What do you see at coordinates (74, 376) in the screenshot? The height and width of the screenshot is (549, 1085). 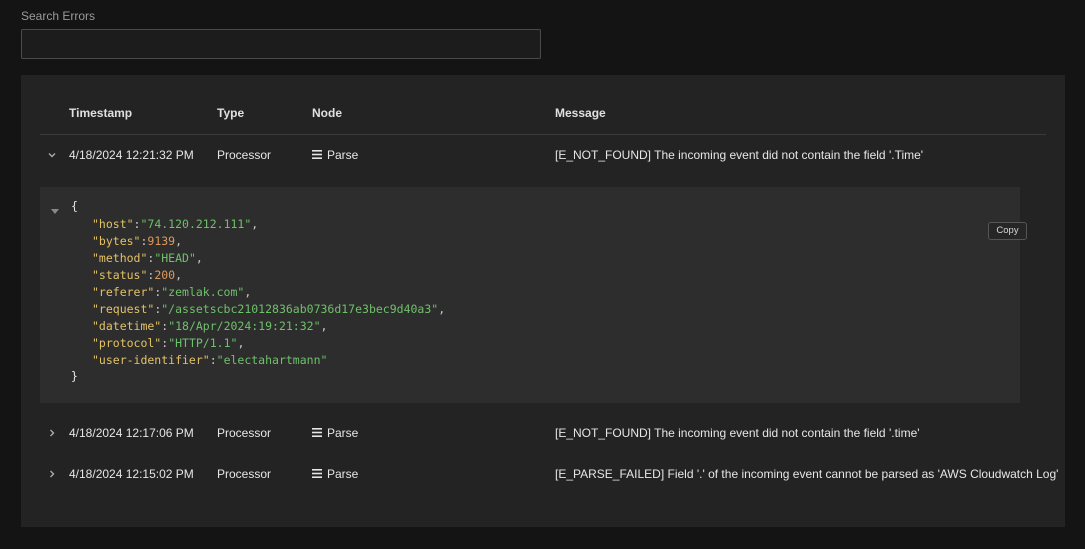 I see `json-close-brace: }` at bounding box center [74, 376].